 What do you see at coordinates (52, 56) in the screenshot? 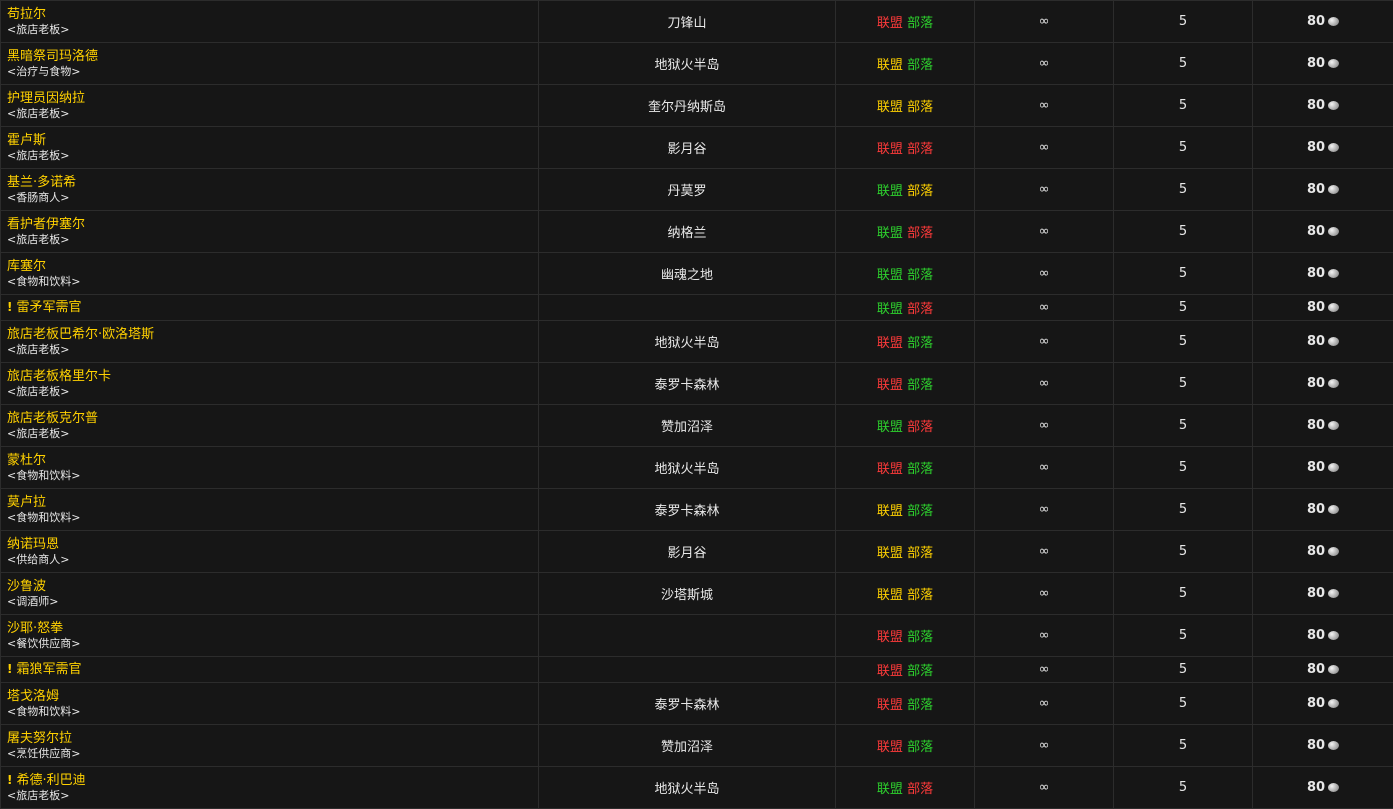
I see `npc-name-link: 黑暗祭司玛洛德` at bounding box center [52, 56].